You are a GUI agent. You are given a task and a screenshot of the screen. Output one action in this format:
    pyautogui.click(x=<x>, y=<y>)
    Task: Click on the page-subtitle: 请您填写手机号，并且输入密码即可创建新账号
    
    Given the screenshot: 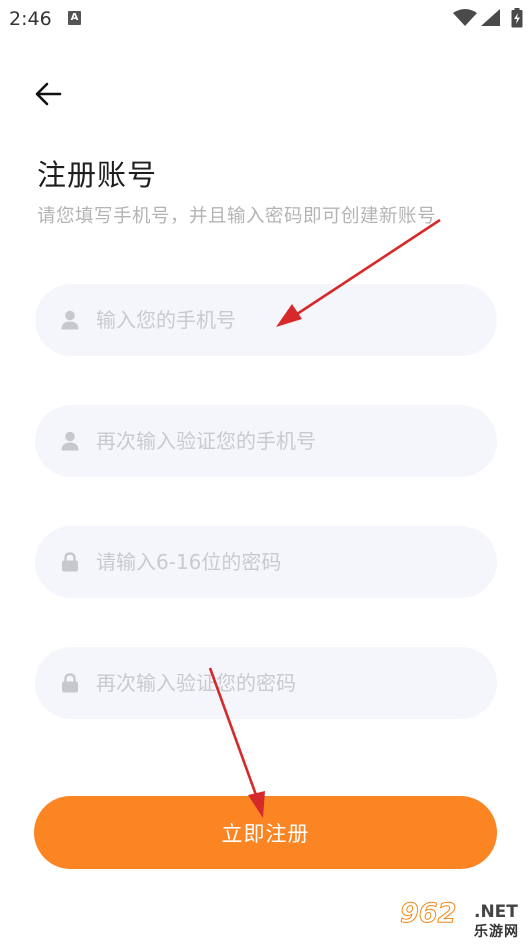 What is the action you would take?
    pyautogui.click(x=237, y=216)
    